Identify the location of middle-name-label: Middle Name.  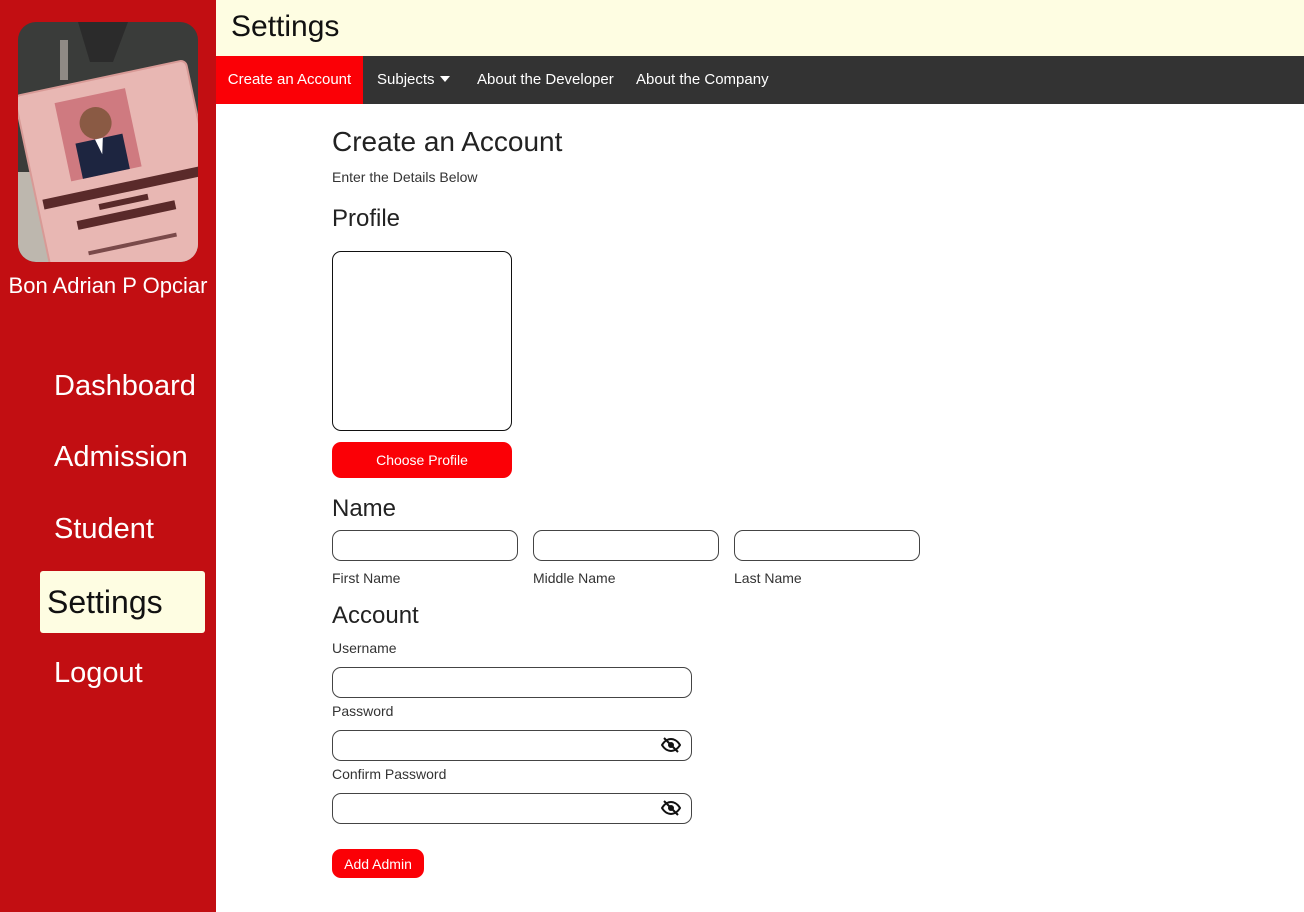
(574, 578).